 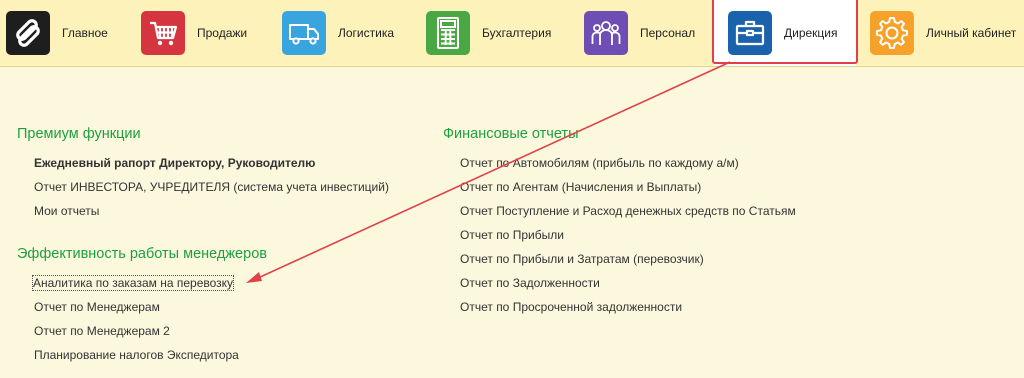 What do you see at coordinates (448, 33) in the screenshot?
I see `calculator-icon` at bounding box center [448, 33].